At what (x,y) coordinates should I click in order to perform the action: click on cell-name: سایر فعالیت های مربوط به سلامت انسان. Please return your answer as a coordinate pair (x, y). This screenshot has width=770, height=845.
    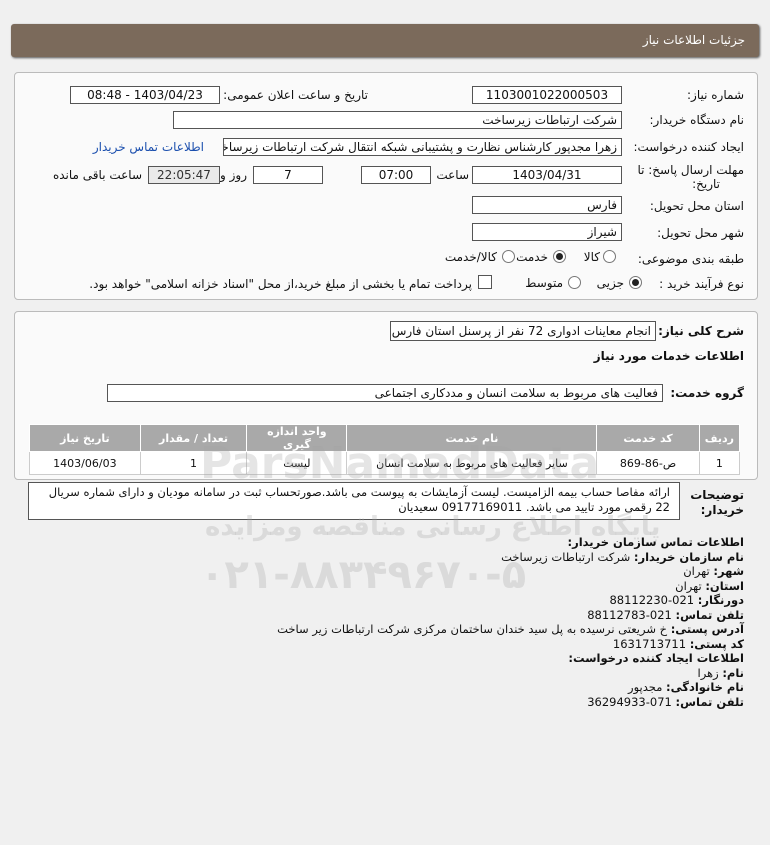
    Looking at the image, I should click on (472, 463).